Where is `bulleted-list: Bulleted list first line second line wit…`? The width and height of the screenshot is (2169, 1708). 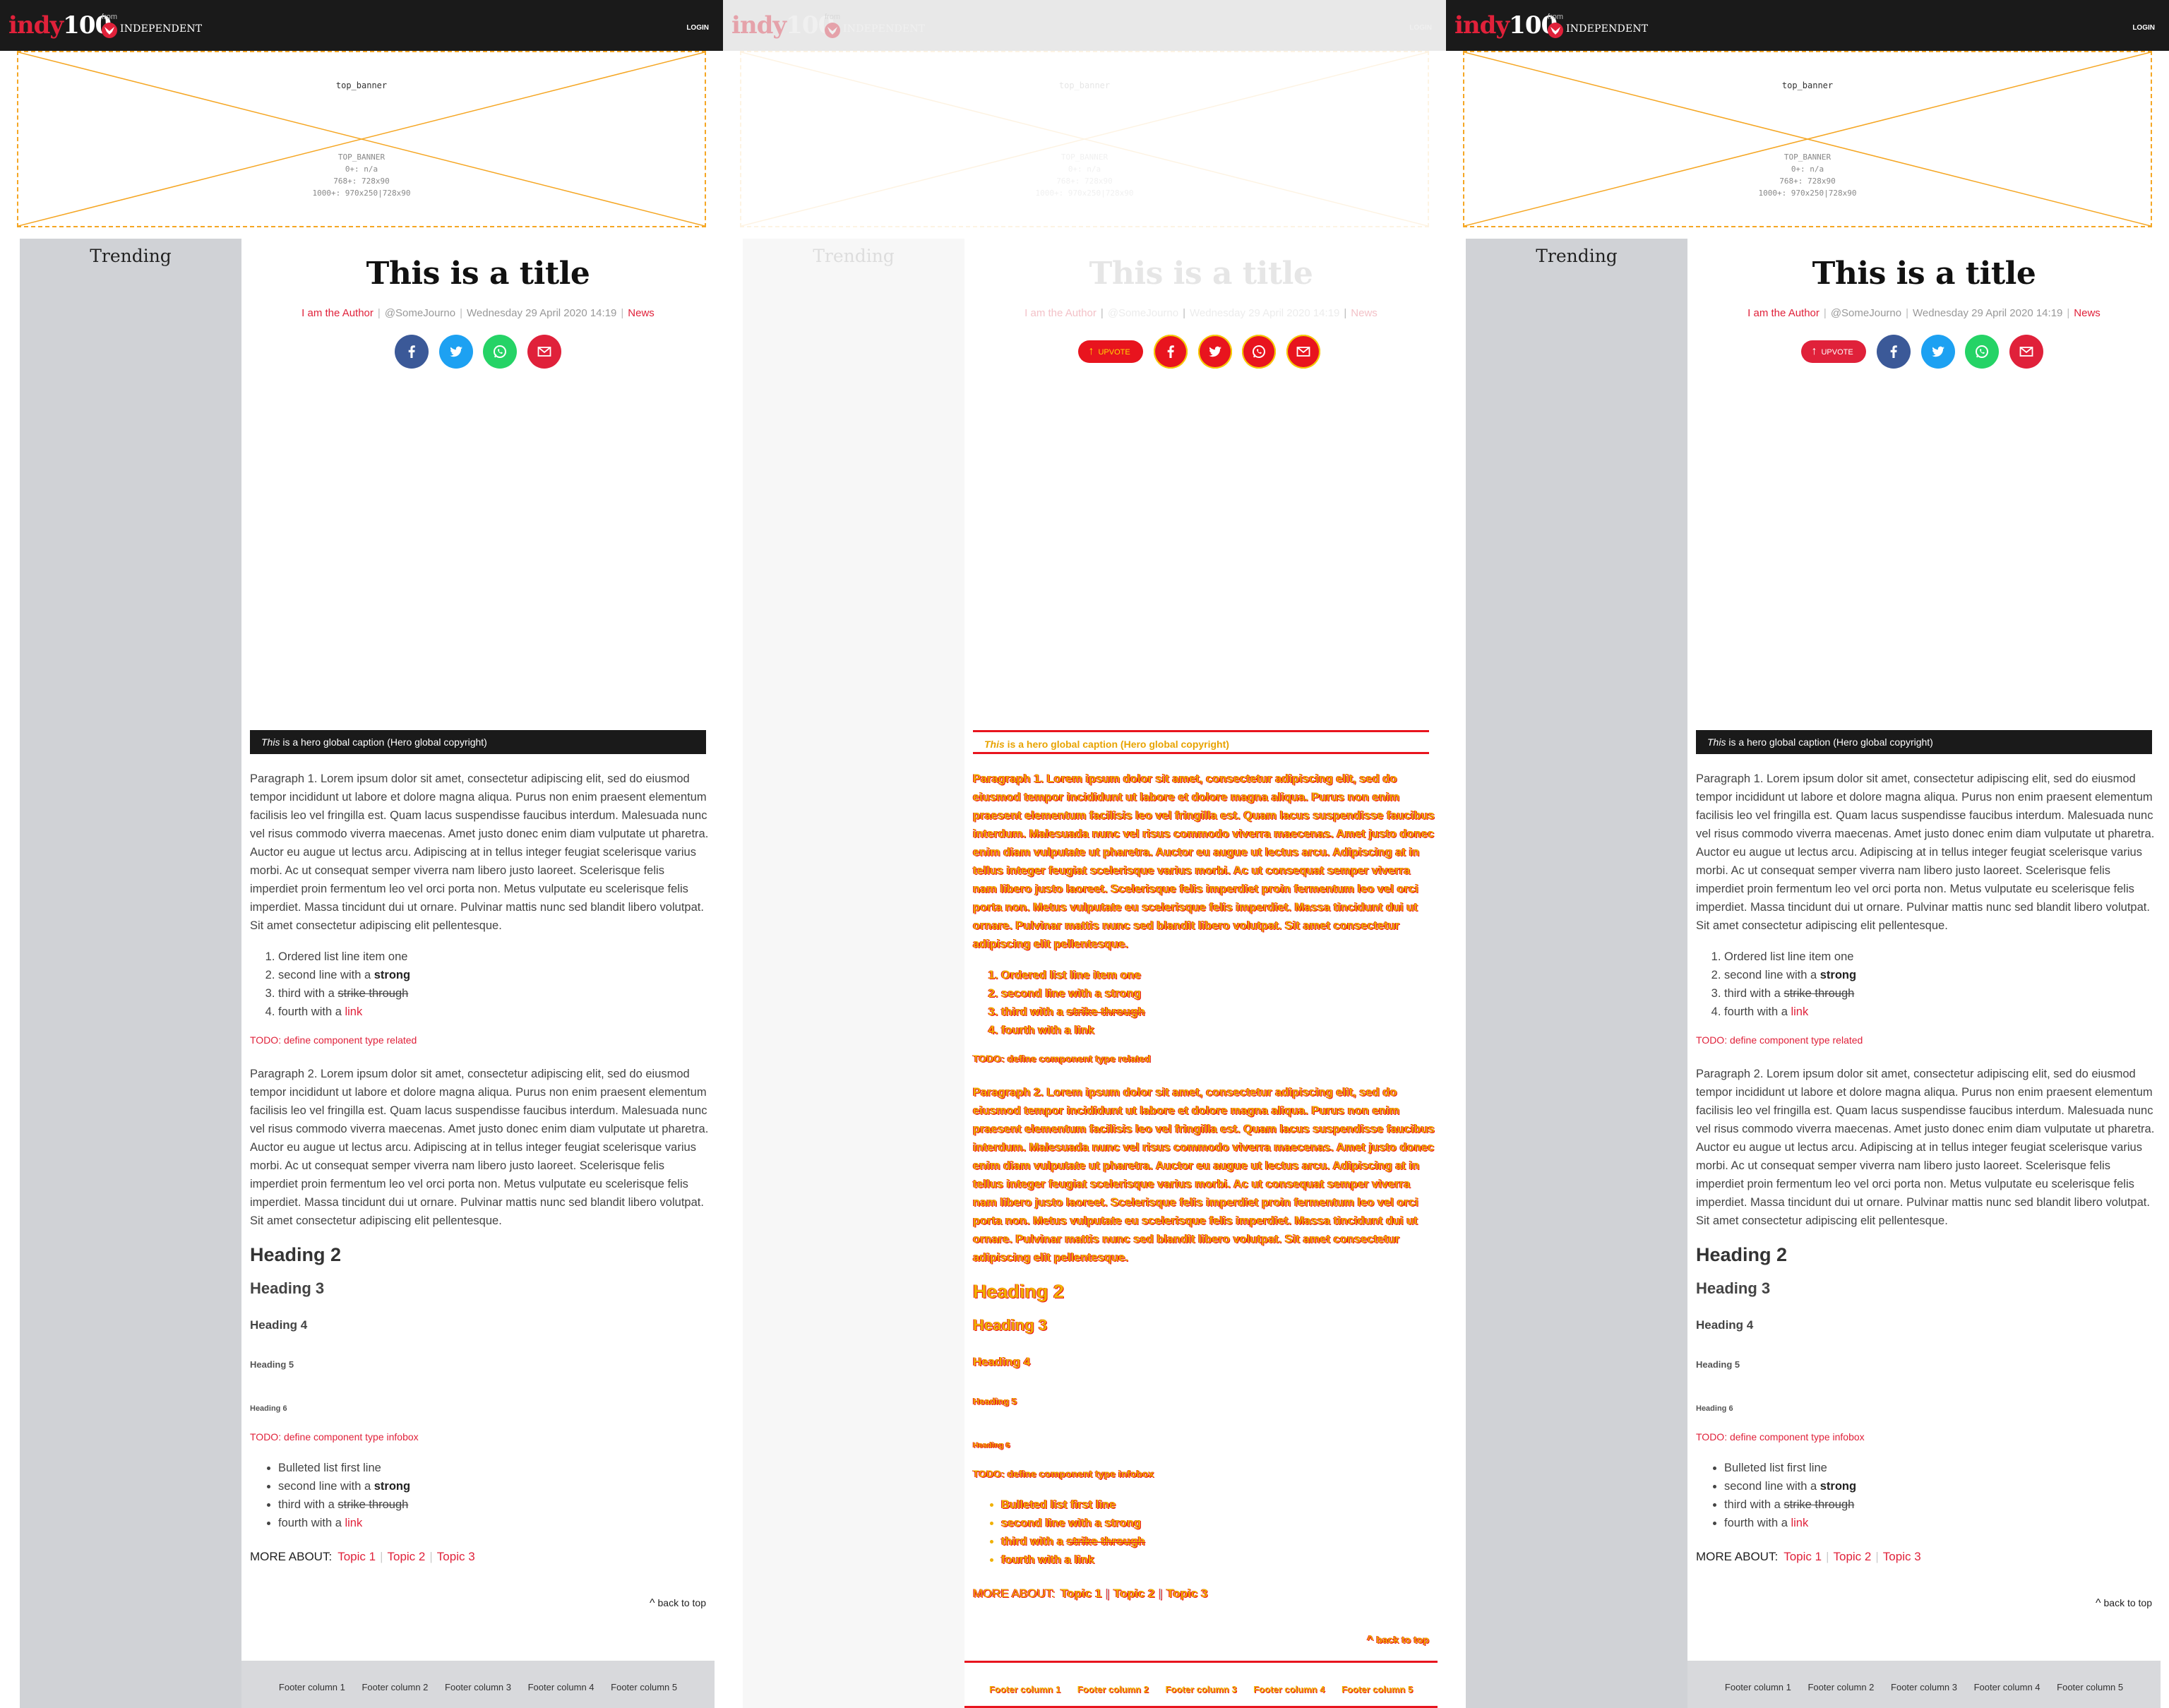 bulleted-list: Bulleted list first line second line wit… is located at coordinates (1204, 1532).